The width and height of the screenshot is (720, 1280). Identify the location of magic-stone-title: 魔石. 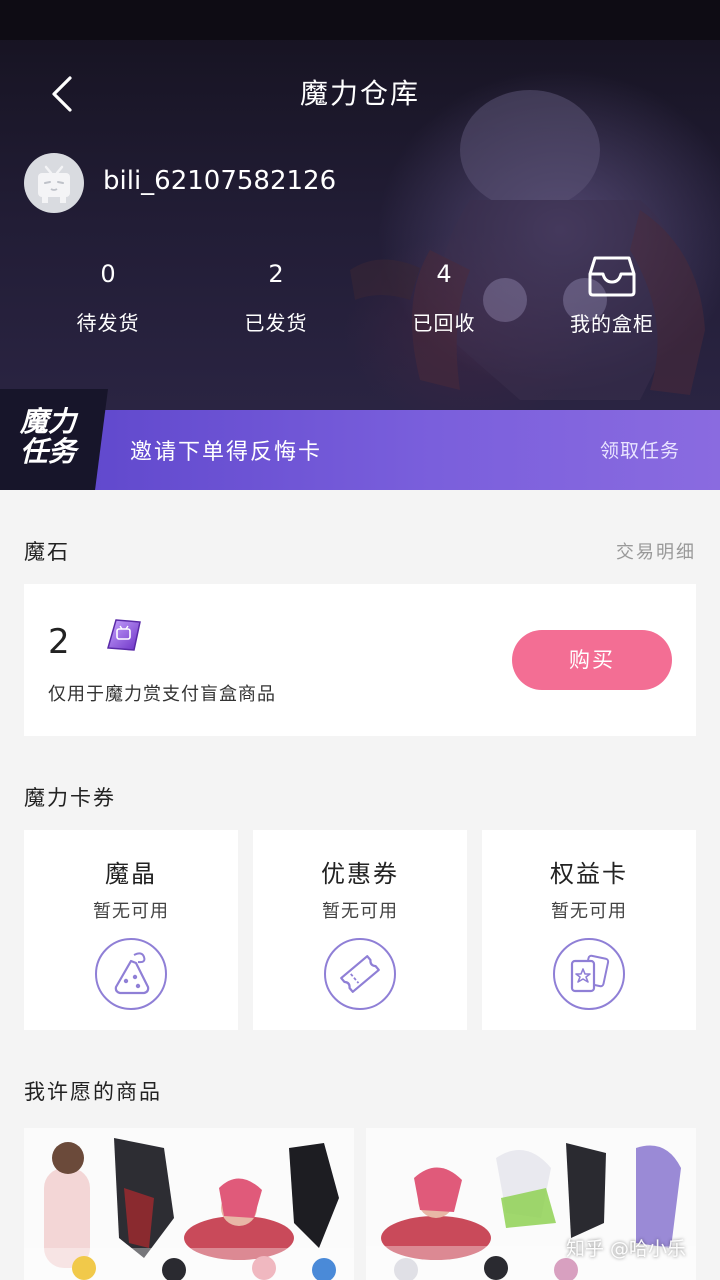
(47, 552).